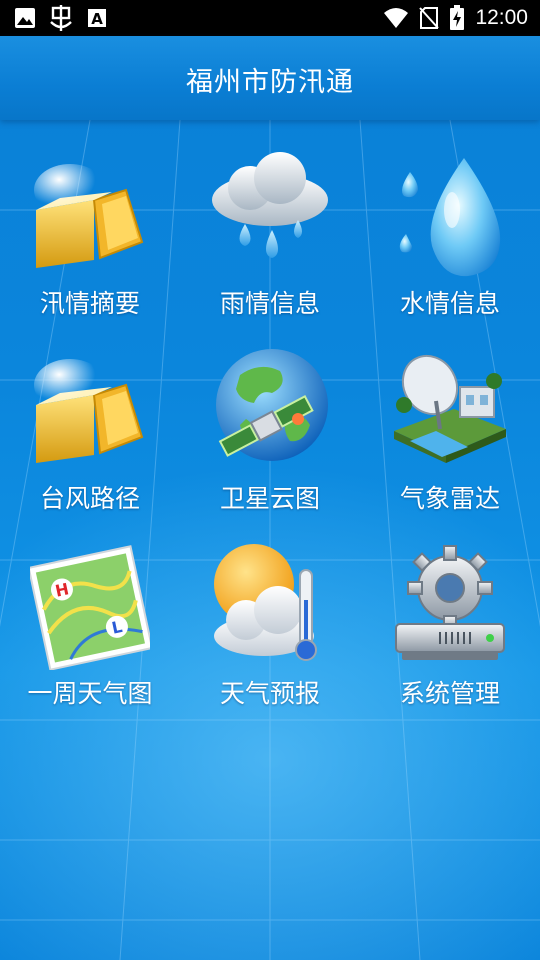 The image size is (540, 960). I want to click on battery-charging-icon, so click(457, 17).